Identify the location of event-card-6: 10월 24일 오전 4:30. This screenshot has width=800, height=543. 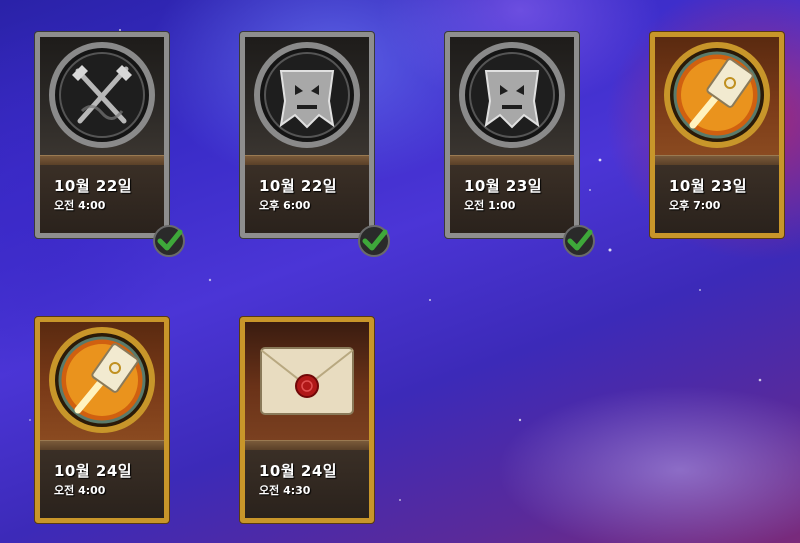
(307, 420).